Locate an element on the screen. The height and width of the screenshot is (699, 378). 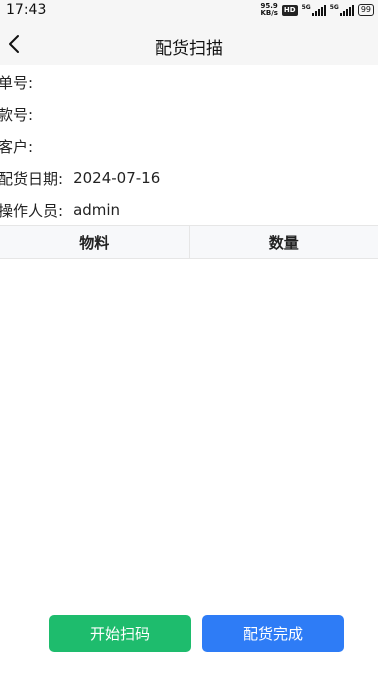
network-speed: 95.9 KB/s is located at coordinates (268, 10).